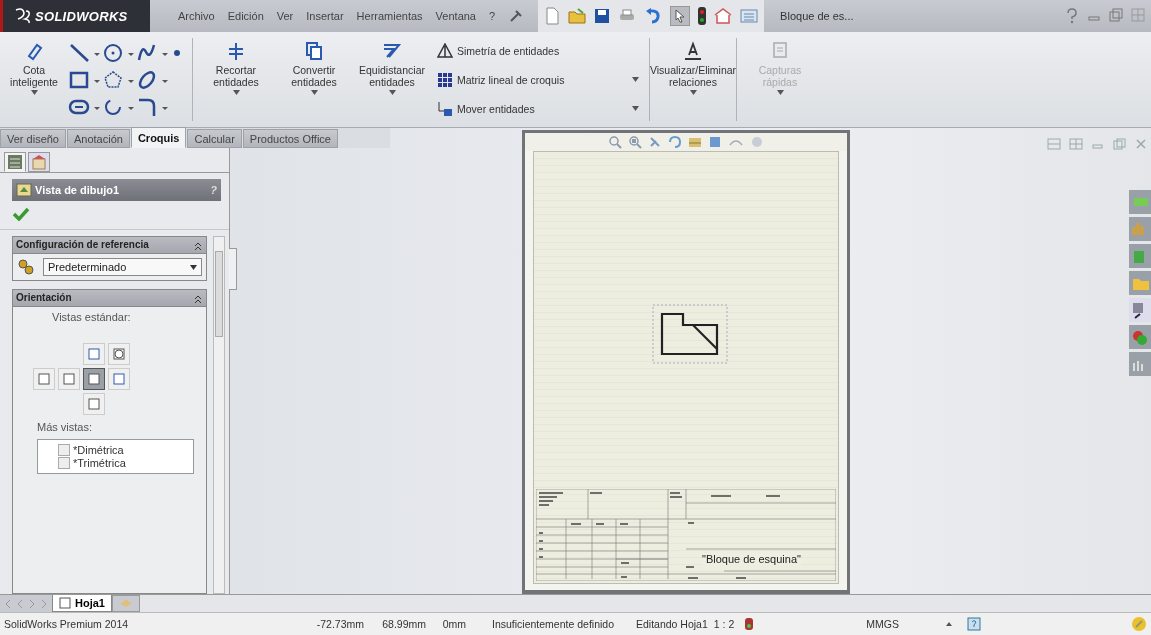 The width and height of the screenshot is (1151, 635). Describe the element at coordinates (33, 138) in the screenshot. I see `command-tab: Ver diseño` at that location.